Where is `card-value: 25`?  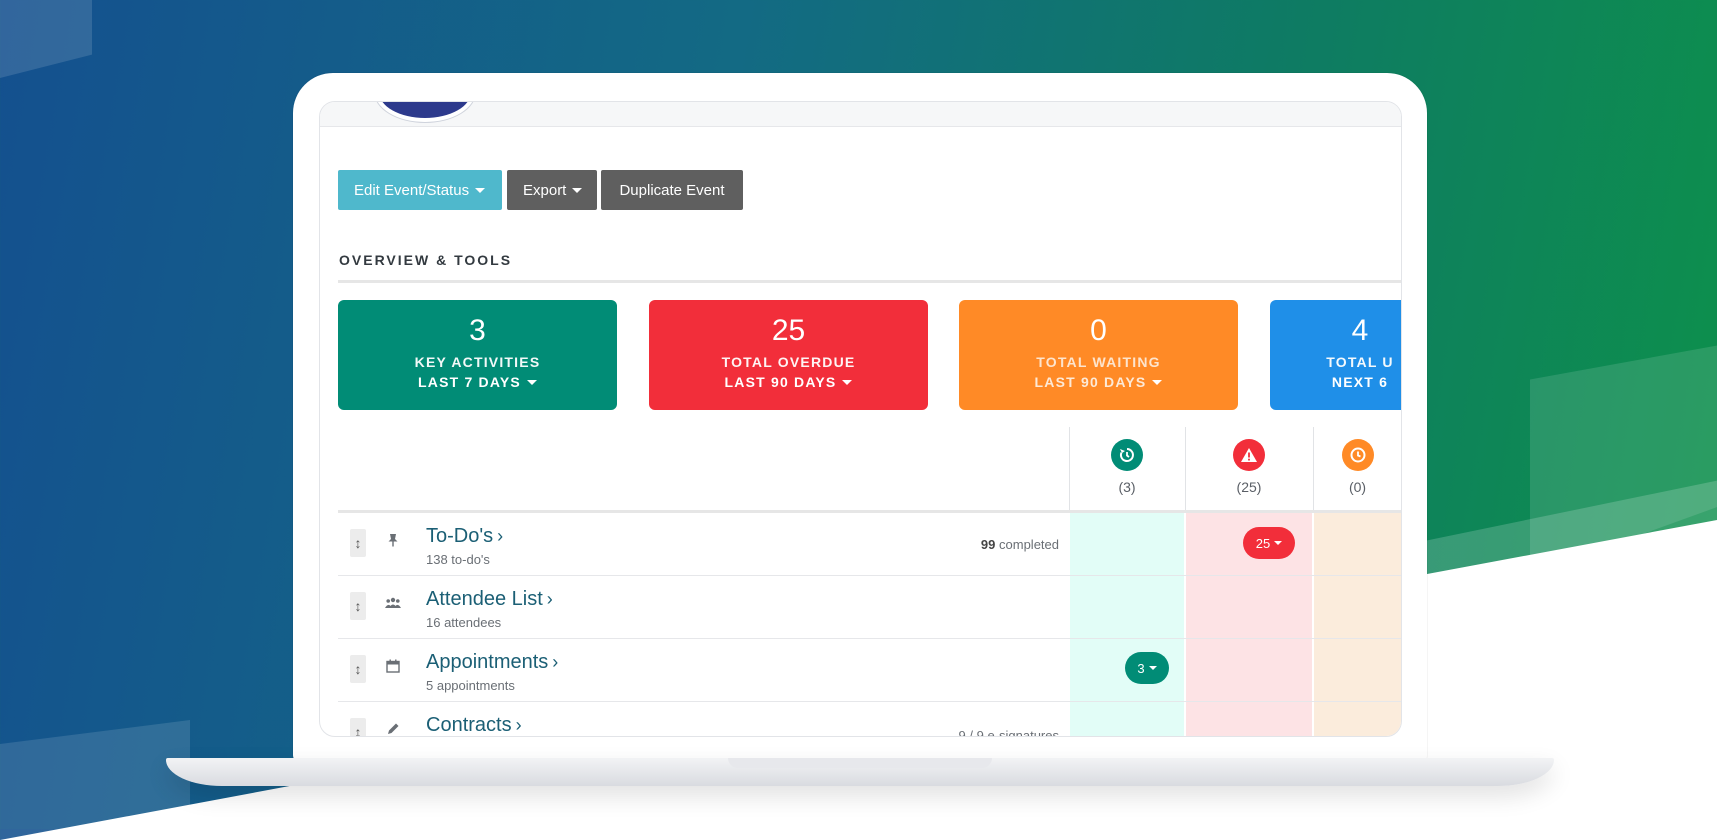
card-value: 25 is located at coordinates (788, 330).